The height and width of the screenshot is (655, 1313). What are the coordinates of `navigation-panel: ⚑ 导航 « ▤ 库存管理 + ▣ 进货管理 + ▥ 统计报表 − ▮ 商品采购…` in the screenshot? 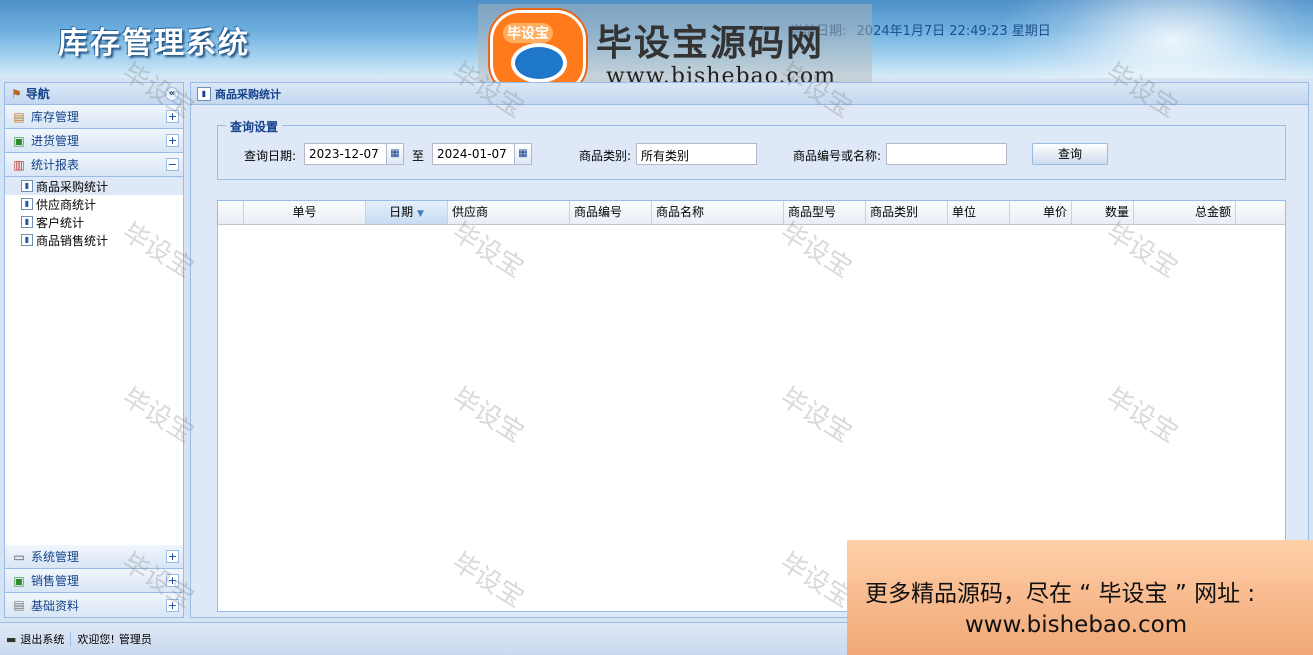 It's located at (94, 350).